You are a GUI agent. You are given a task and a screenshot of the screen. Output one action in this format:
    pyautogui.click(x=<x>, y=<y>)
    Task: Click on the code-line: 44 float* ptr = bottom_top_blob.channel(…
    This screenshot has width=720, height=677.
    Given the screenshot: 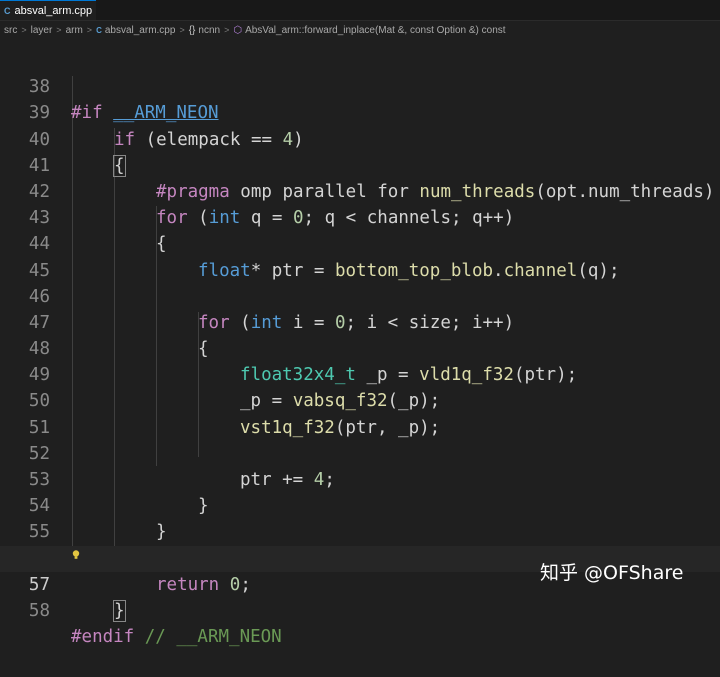 What is the action you would take?
    pyautogui.click(x=360, y=242)
    